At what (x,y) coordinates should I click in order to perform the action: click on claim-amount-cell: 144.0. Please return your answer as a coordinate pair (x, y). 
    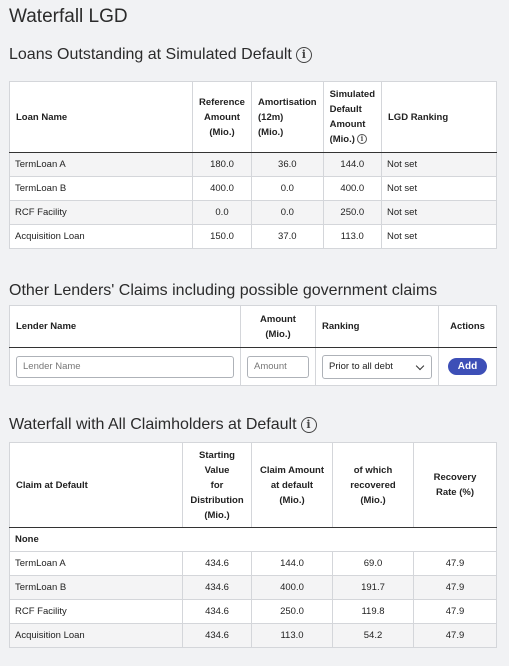
    Looking at the image, I should click on (292, 563).